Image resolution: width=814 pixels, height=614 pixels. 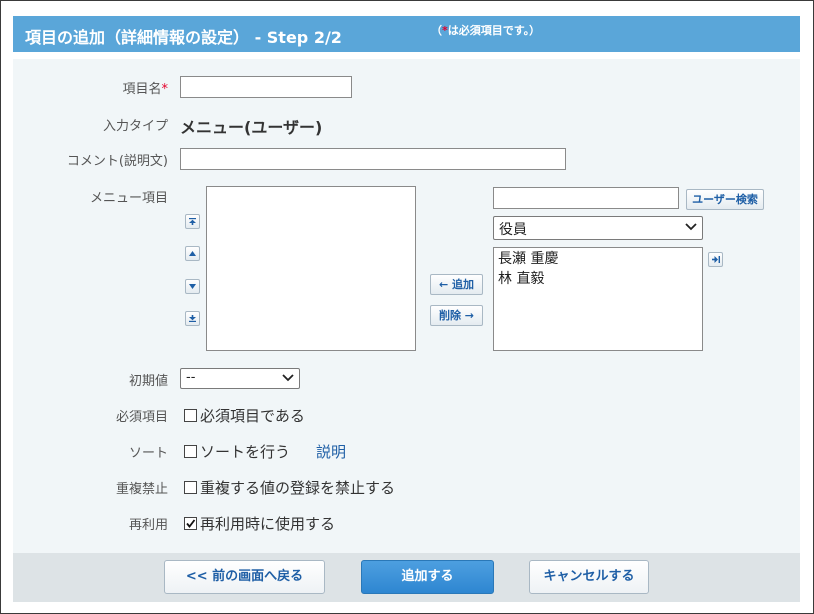 I want to click on comment-input, so click(x=373, y=159).